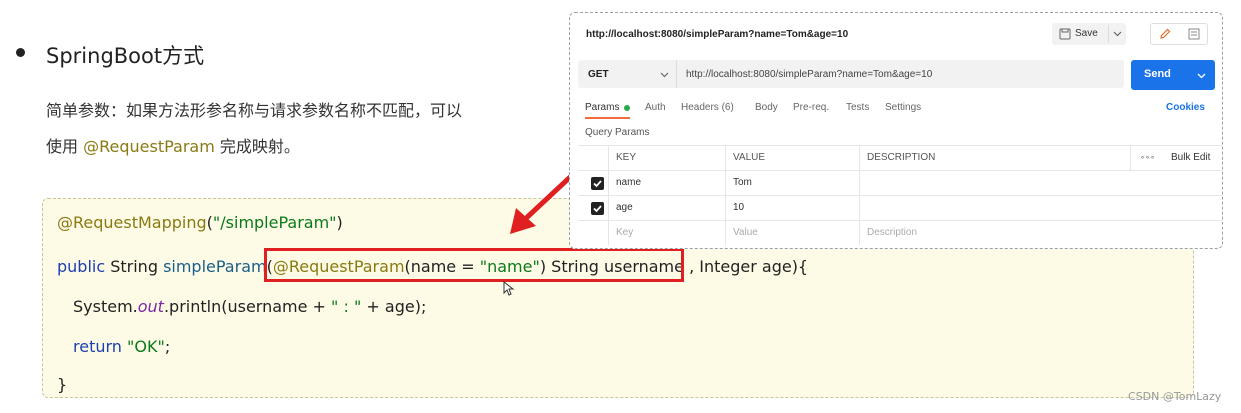 Image resolution: width=1241 pixels, height=413 pixels. What do you see at coordinates (602, 107) in the screenshot?
I see `tab-params: Params` at bounding box center [602, 107].